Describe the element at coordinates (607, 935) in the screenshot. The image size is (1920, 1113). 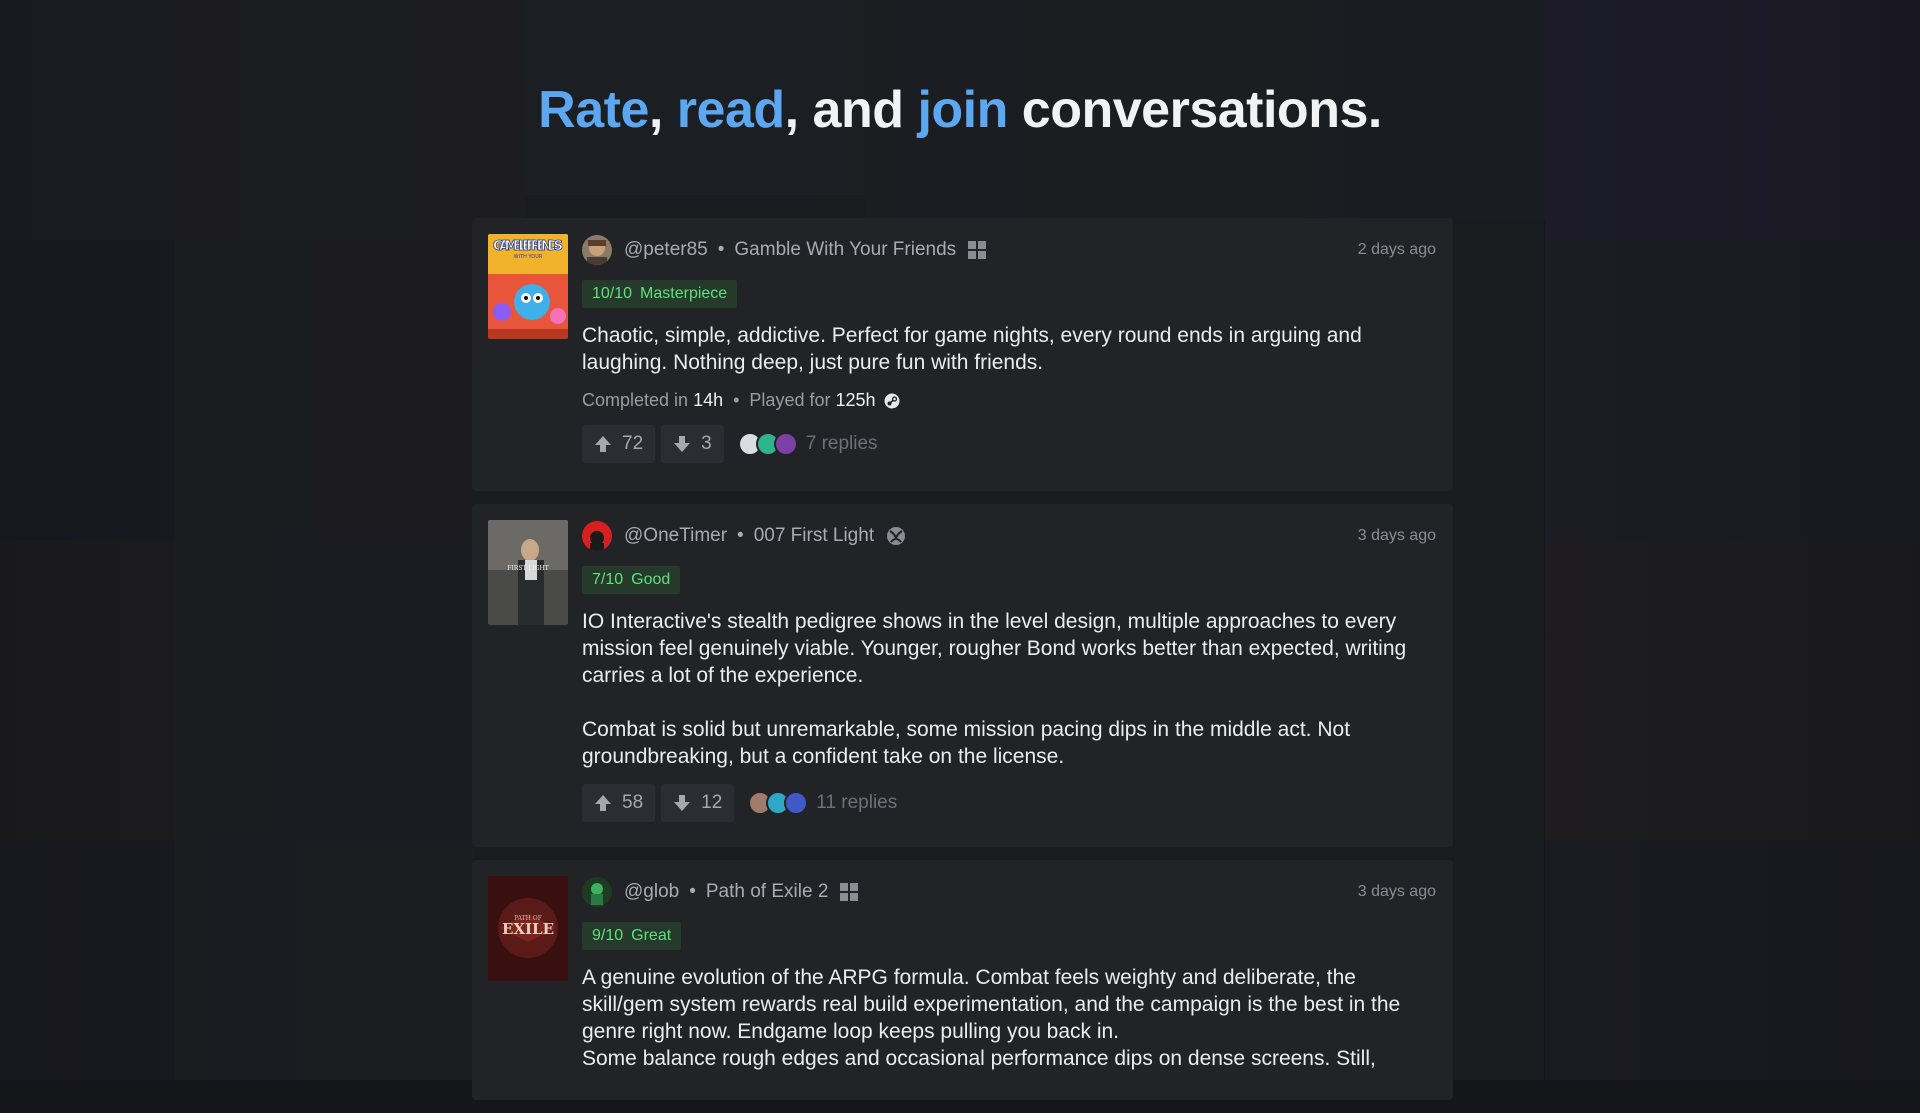
I see `score-value: 9/10` at that location.